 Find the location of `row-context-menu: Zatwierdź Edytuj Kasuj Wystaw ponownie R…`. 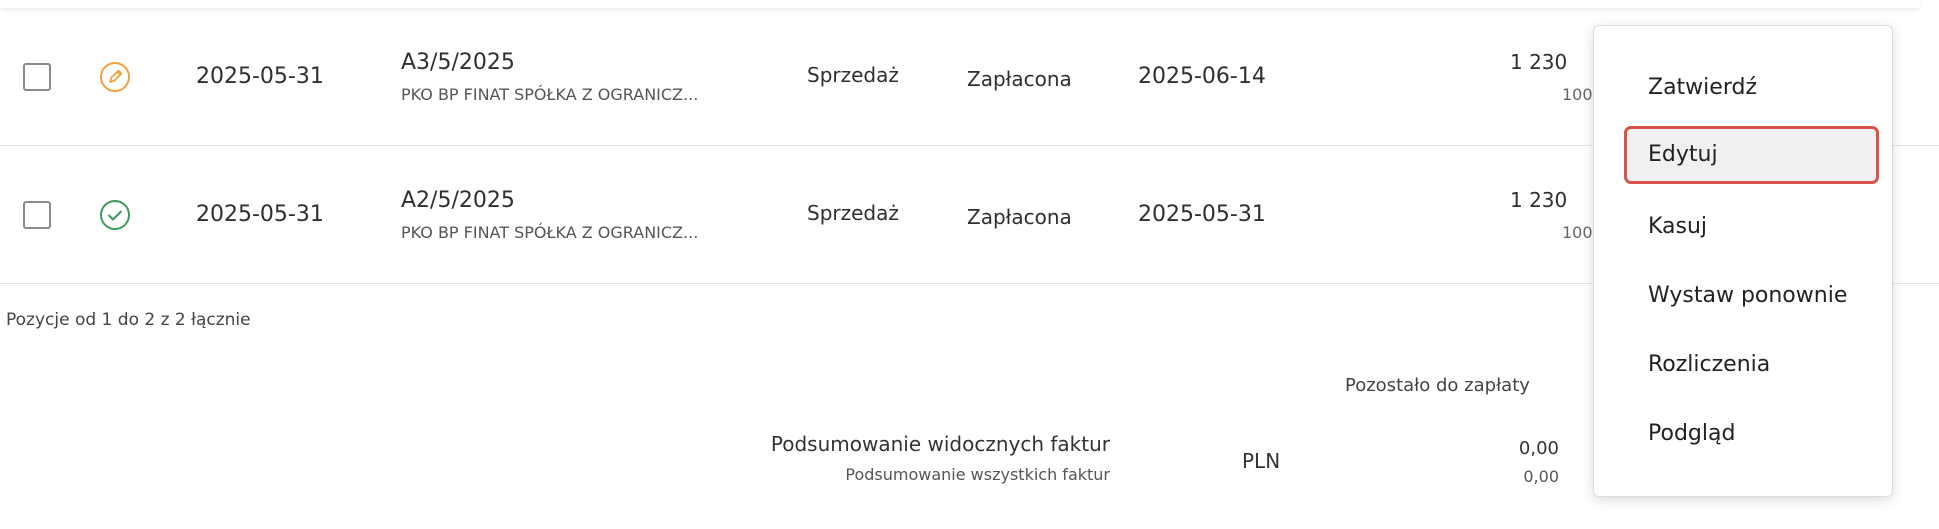

row-context-menu: Zatwierdź Edytuj Kasuj Wystaw ponownie R… is located at coordinates (1743, 261).